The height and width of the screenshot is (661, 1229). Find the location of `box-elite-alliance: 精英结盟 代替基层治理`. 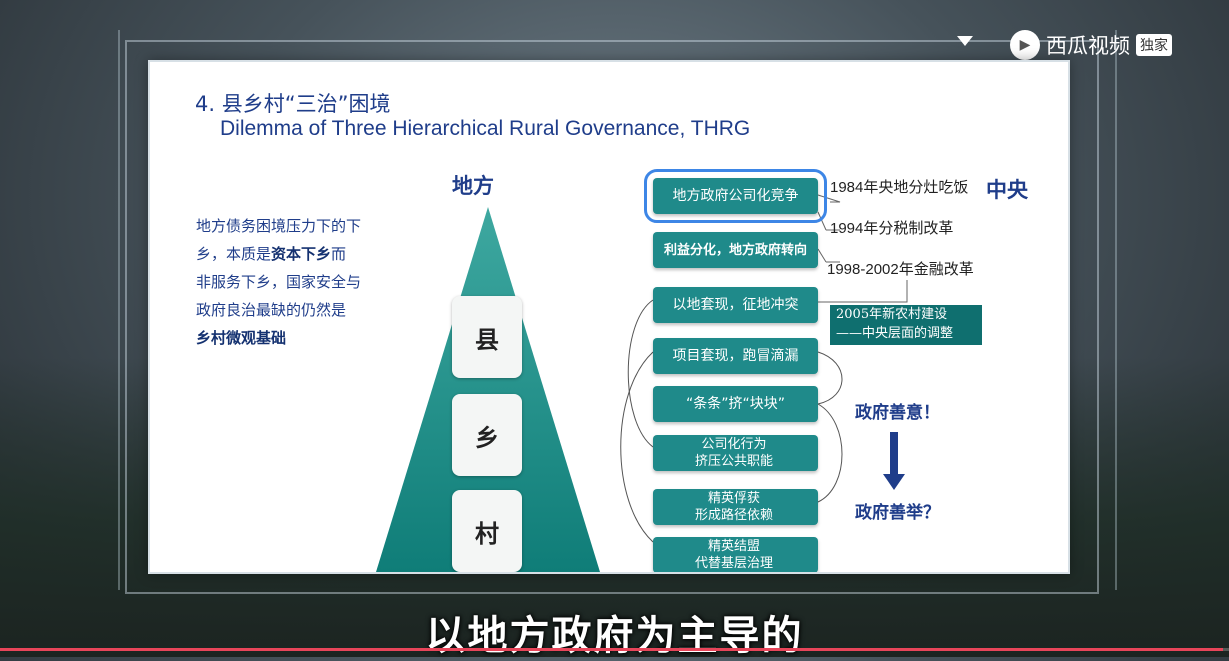

box-elite-alliance: 精英结盟 代替基层治理 is located at coordinates (735, 554).